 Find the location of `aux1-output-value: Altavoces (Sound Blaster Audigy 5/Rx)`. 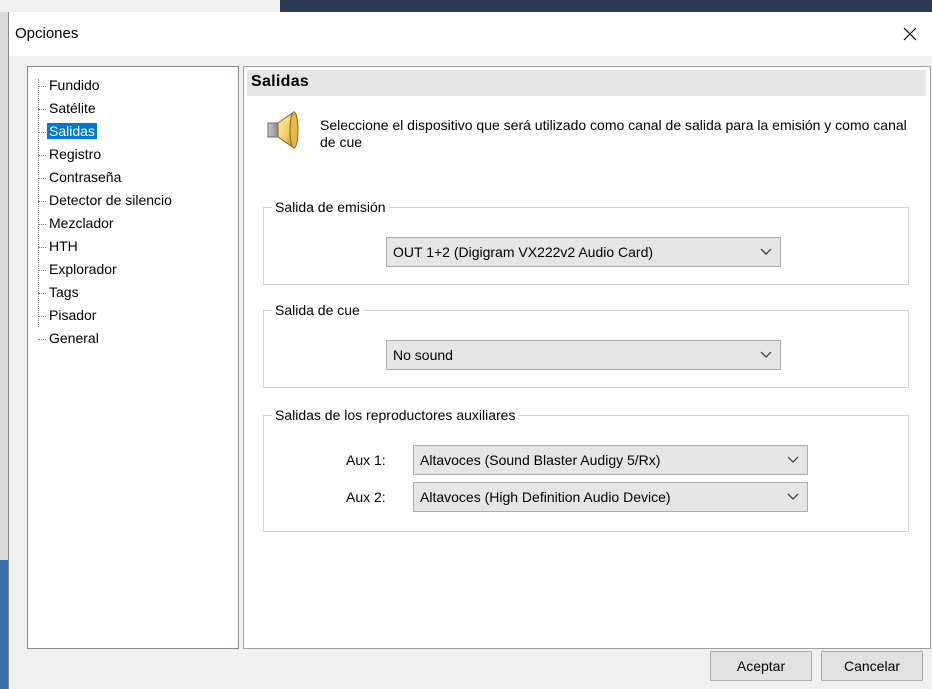

aux1-output-value: Altavoces (Sound Blaster Audigy 5/Rx) is located at coordinates (540, 460).